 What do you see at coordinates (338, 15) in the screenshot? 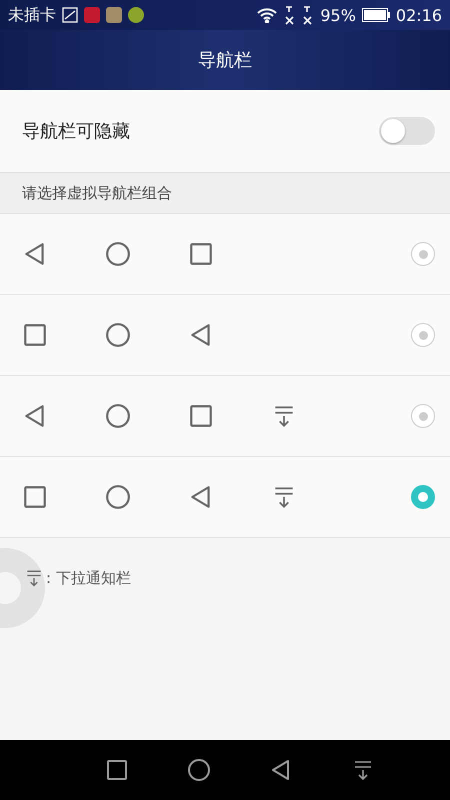
I see `battery-percent: 95%` at bounding box center [338, 15].